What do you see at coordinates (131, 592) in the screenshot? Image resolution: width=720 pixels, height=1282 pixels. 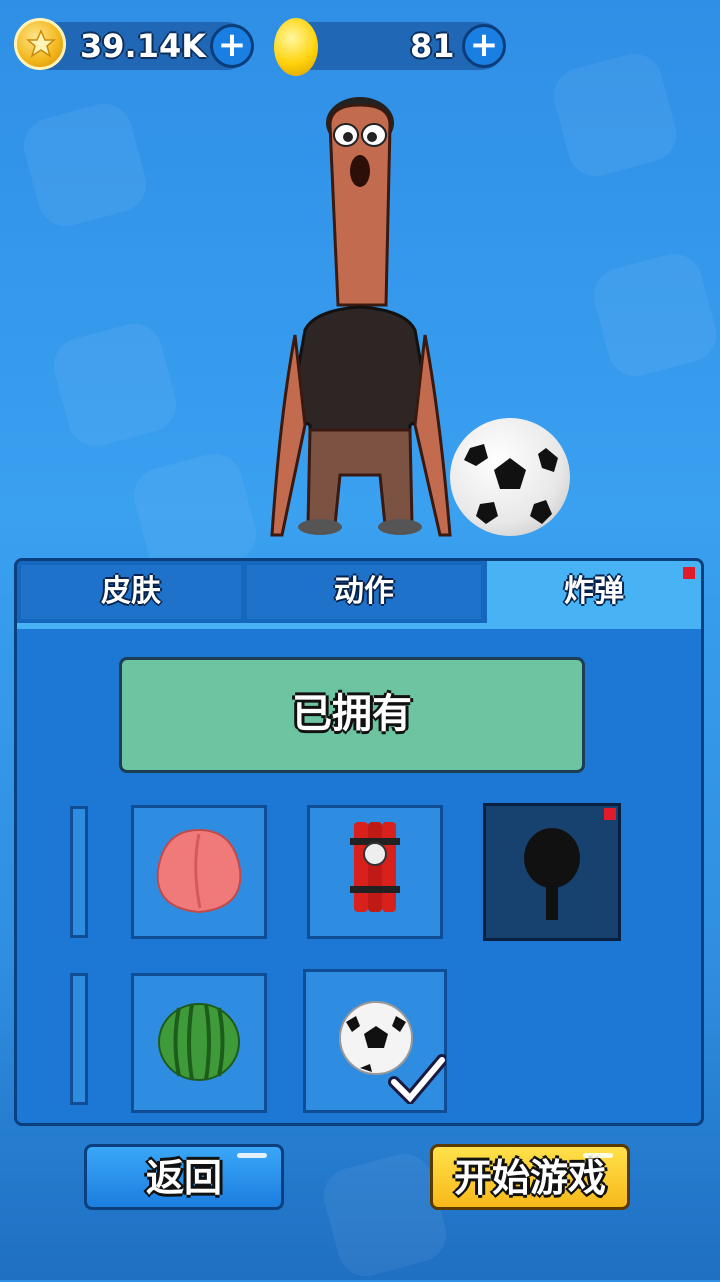 I see `tab-skins: 皮肤` at bounding box center [131, 592].